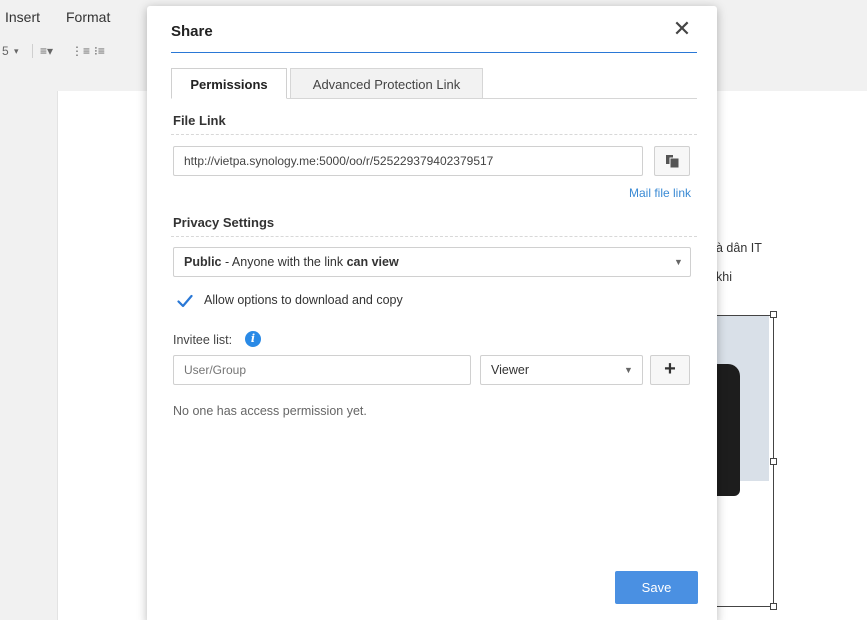 The width and height of the screenshot is (867, 620). I want to click on document-text: khi, so click(724, 277).